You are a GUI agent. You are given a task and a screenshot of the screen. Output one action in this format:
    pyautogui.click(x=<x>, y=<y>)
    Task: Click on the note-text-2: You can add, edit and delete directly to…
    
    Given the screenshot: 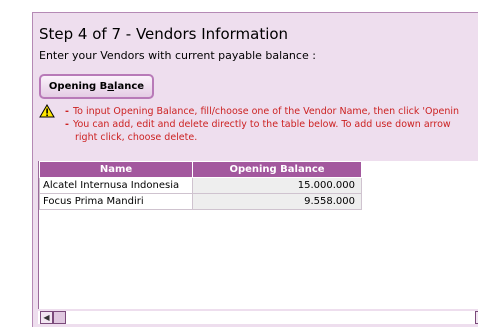 What is the action you would take?
    pyautogui.click(x=261, y=124)
    